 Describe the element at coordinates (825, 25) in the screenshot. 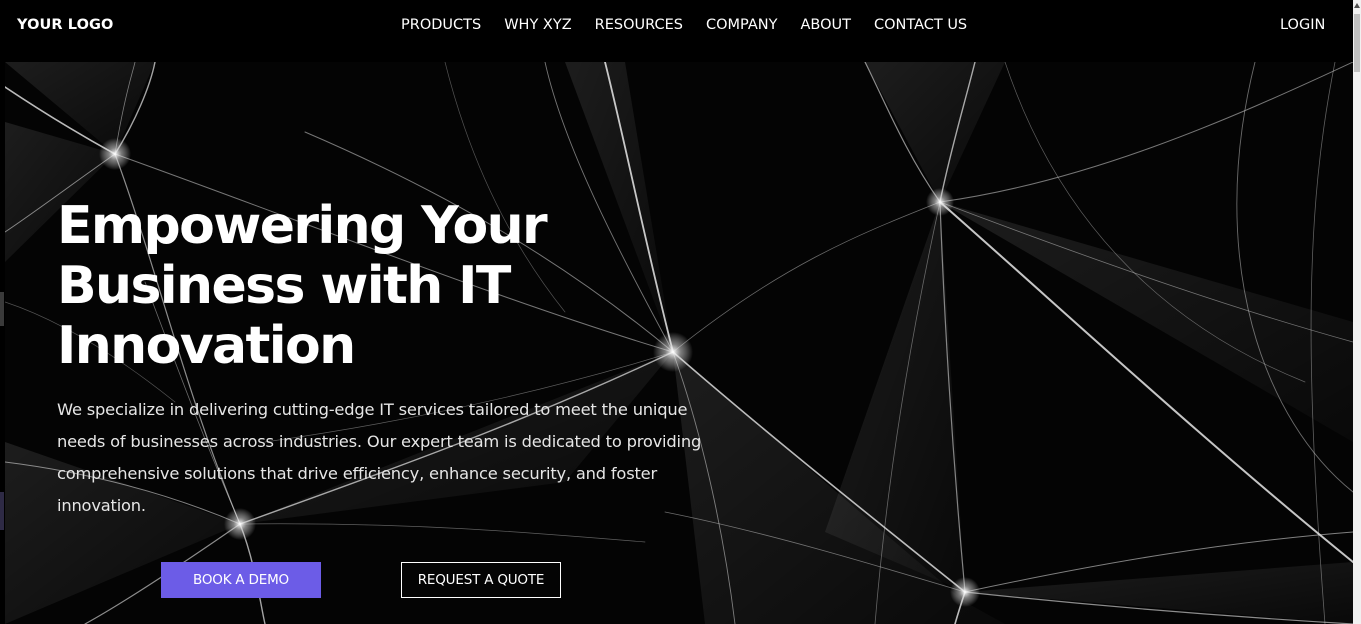

I see `nav-link-about: ABOUT` at that location.